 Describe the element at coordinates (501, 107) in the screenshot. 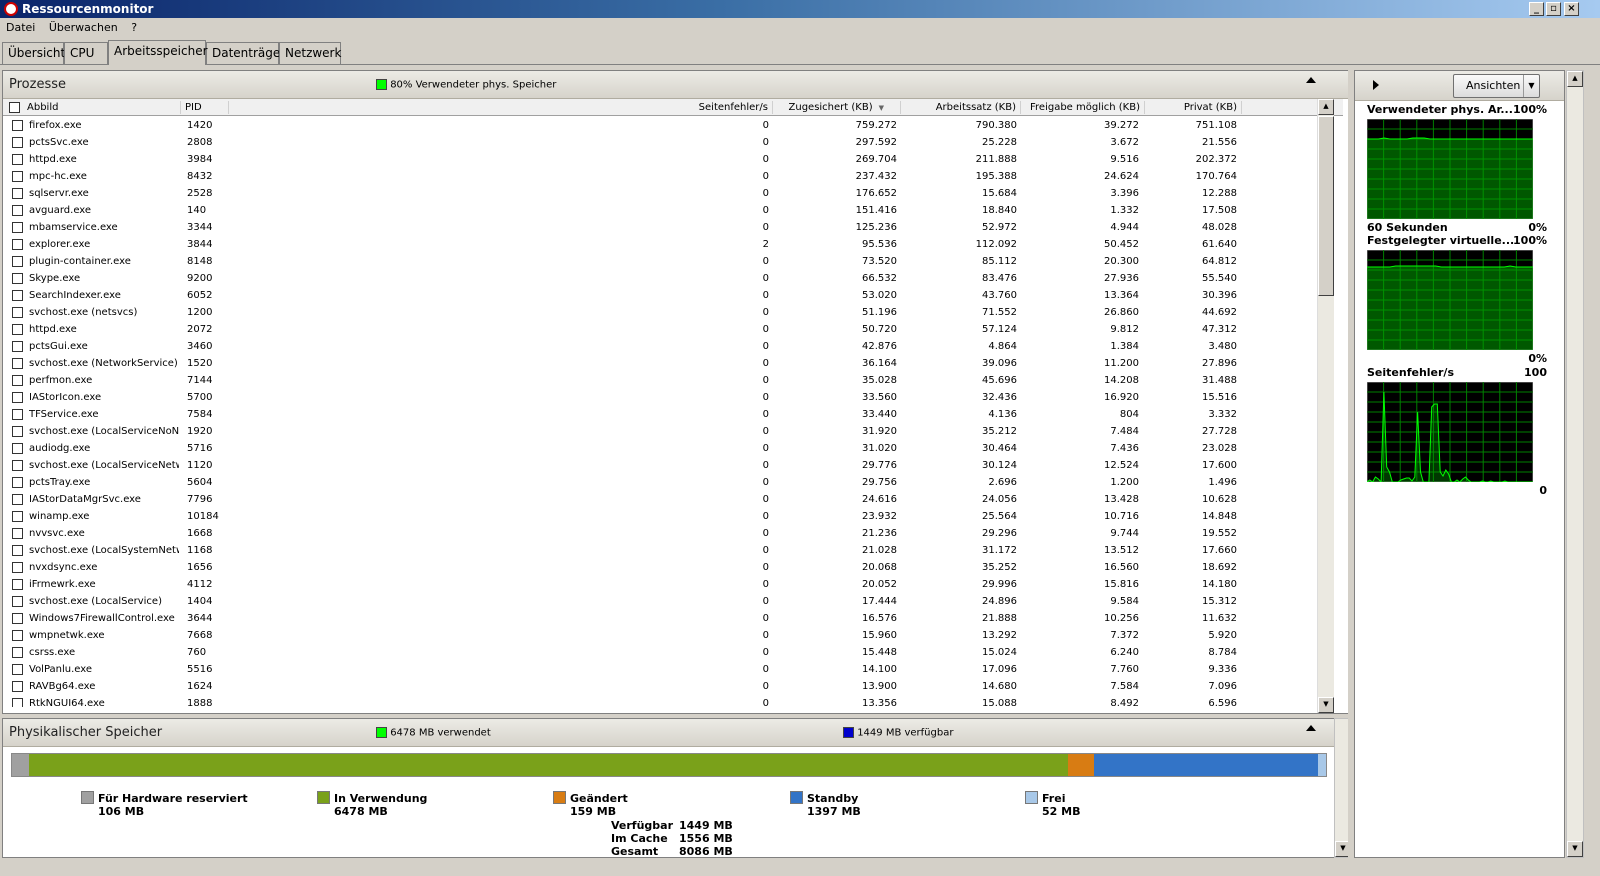

I see `column-page-faults: Seitenfehler/s` at that location.